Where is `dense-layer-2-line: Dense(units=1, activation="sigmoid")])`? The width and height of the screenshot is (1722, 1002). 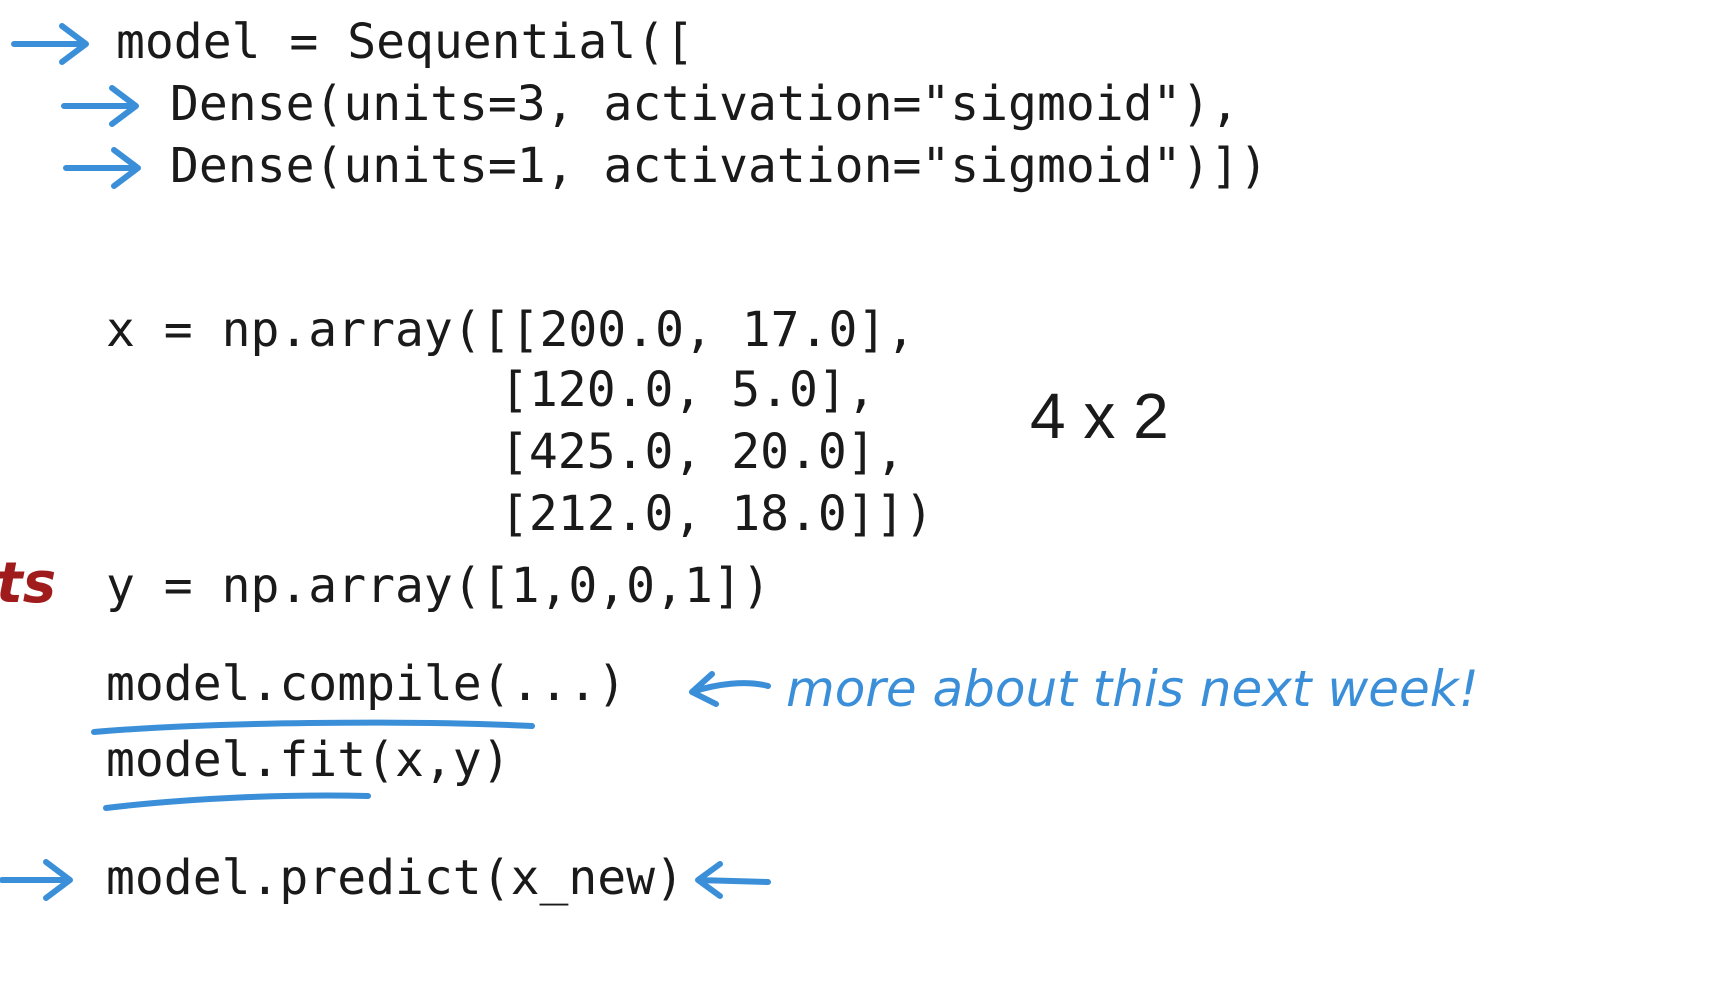 dense-layer-2-line: Dense(units=1, activation="sigmoid")]) is located at coordinates (719, 166).